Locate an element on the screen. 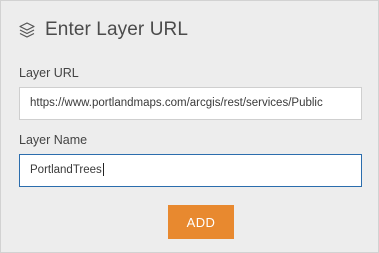  panel-title: Enter Layer URL is located at coordinates (117, 29).